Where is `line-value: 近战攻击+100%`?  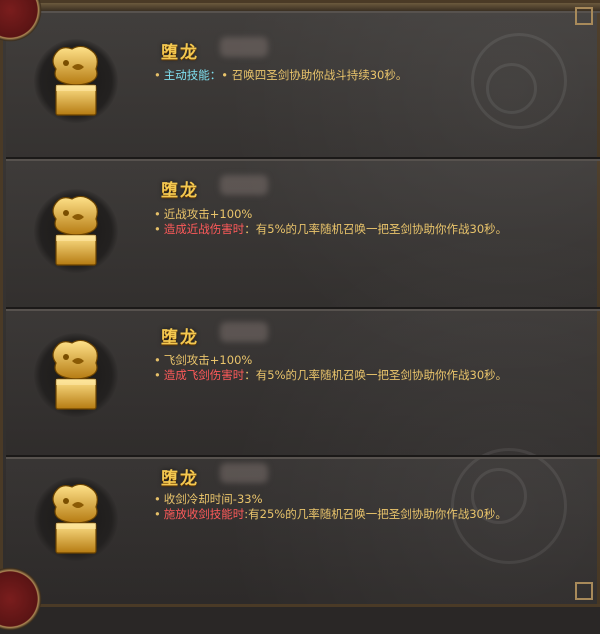
line-value: 近战攻击+100% is located at coordinates (208, 214).